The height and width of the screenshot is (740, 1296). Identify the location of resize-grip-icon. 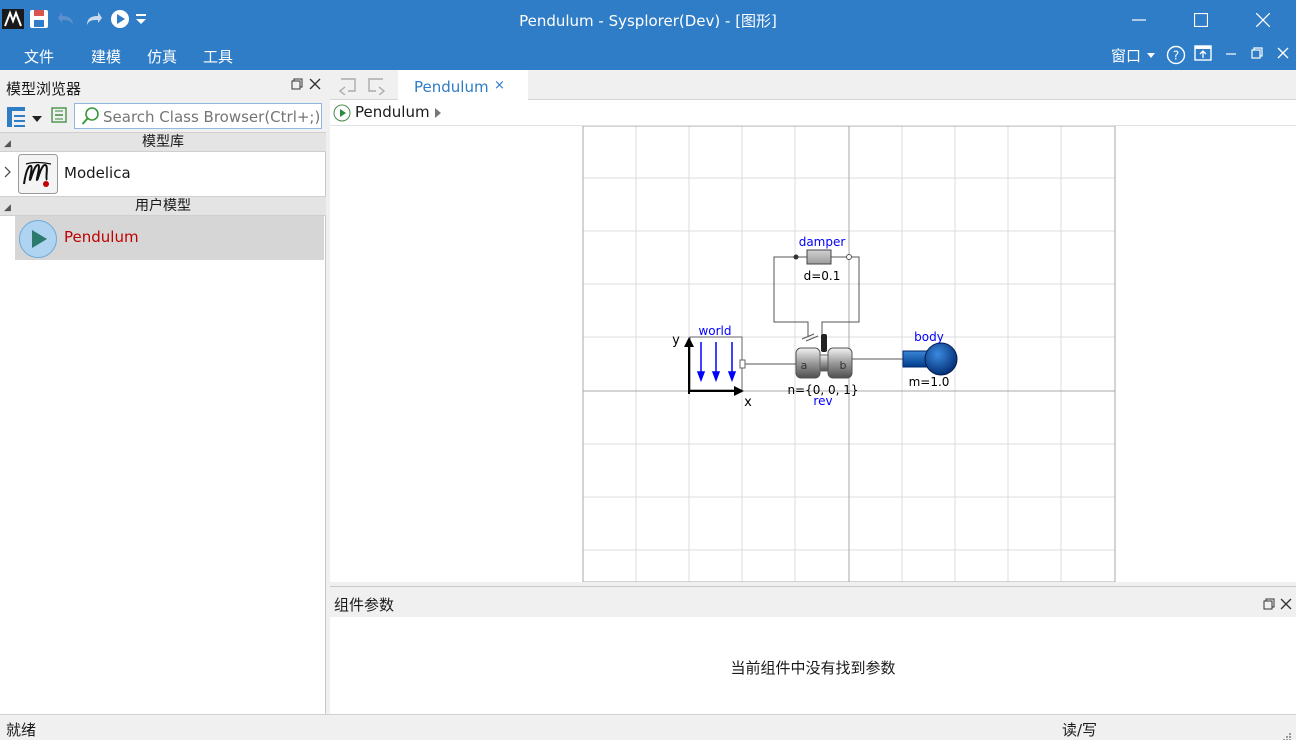
(1287, 734).